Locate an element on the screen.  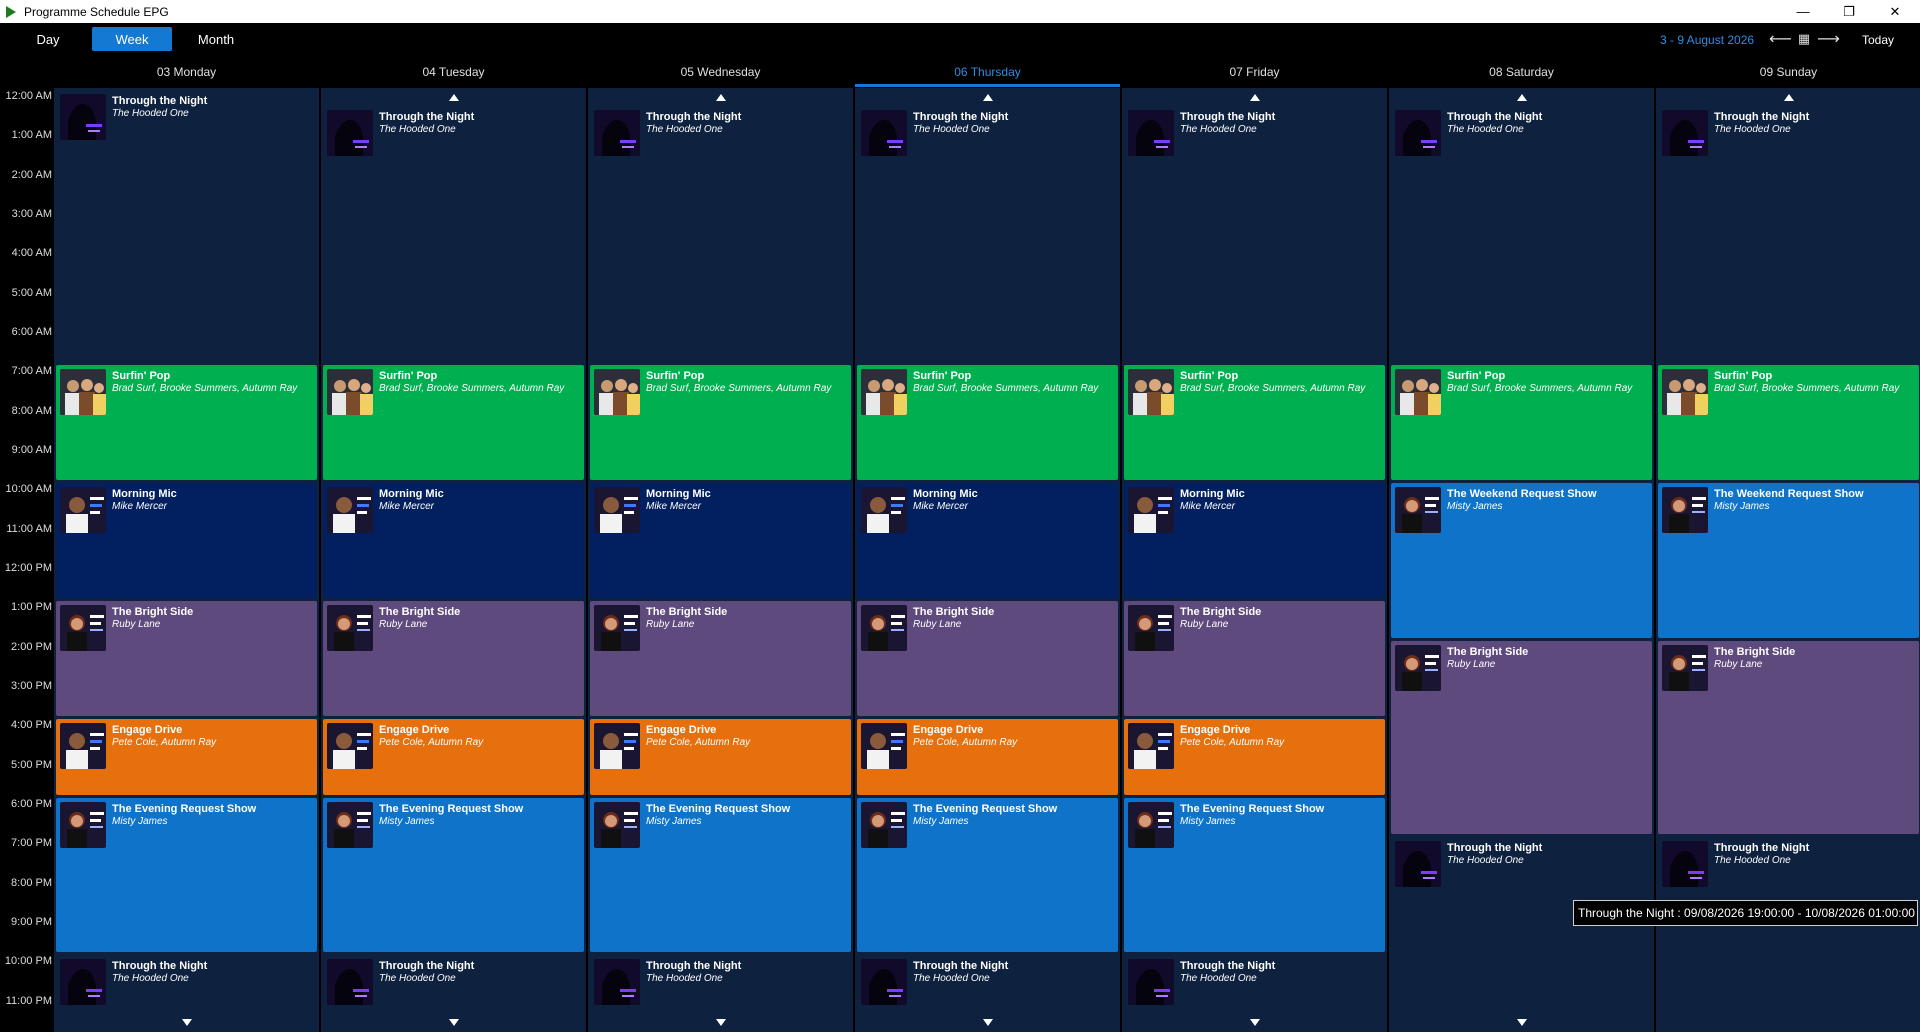
day-header-6: 09 Sunday is located at coordinates (1788, 72).